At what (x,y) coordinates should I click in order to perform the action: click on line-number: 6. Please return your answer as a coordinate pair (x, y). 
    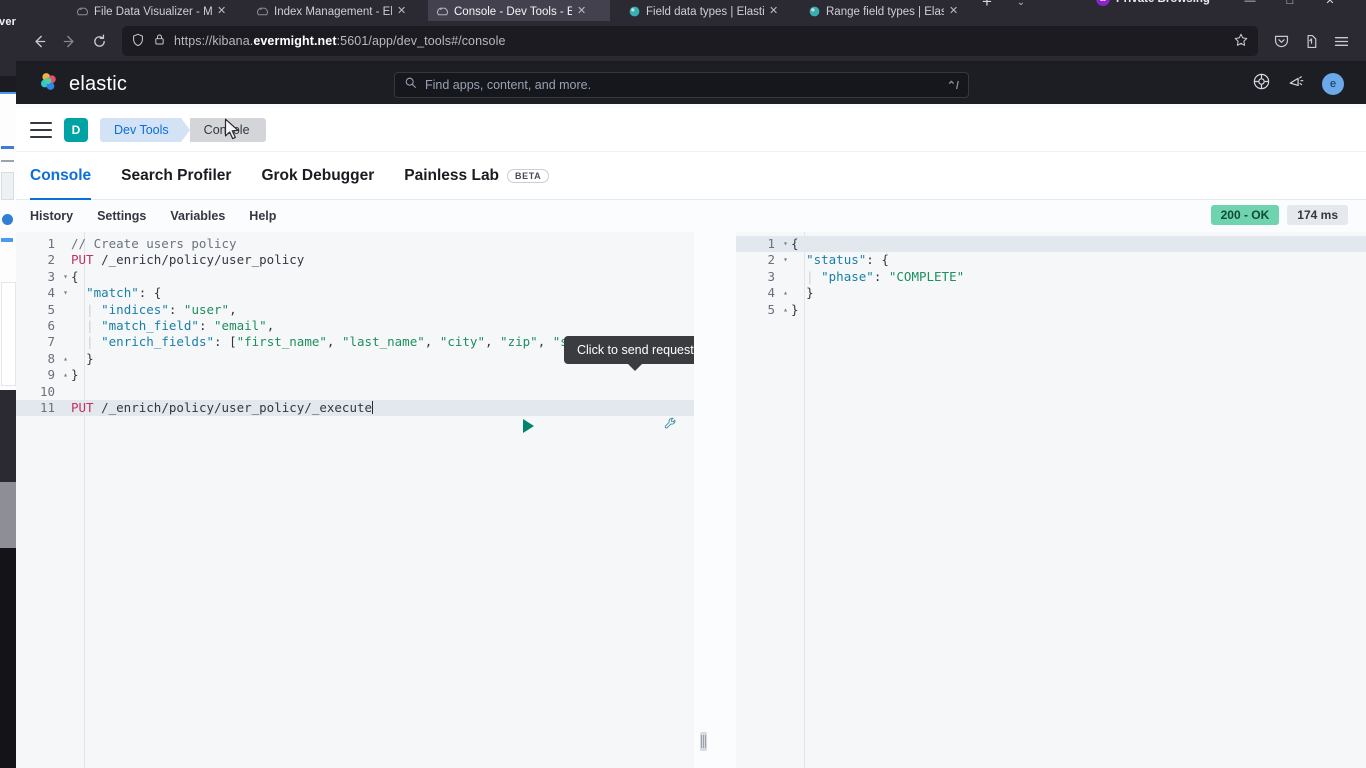
    Looking at the image, I should click on (51, 325).